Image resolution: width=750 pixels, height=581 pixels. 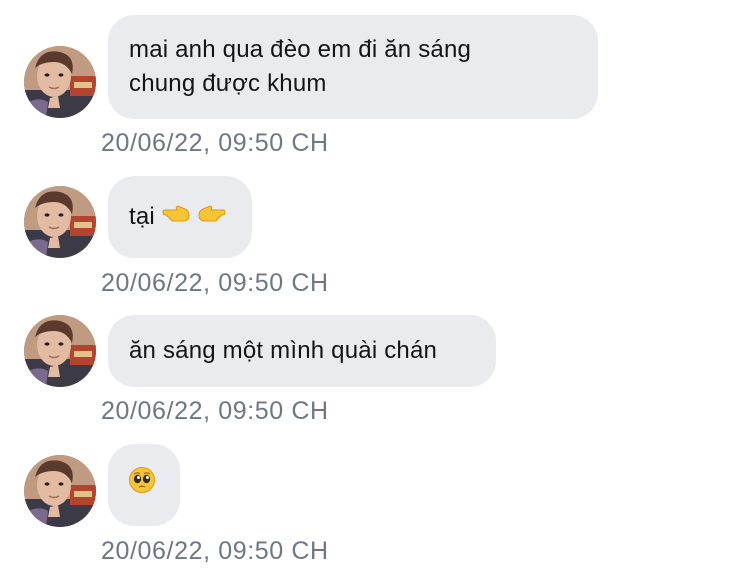 I want to click on message-text: ăn sáng một mình quài chán, so click(x=283, y=350).